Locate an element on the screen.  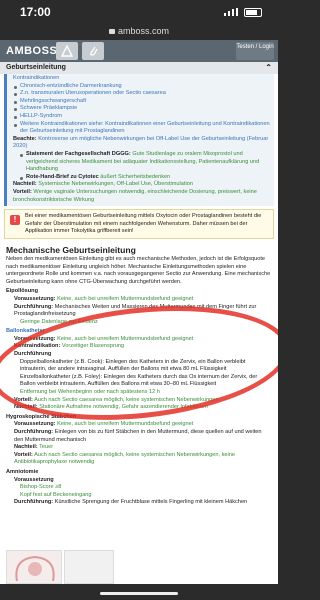
ballon-title: Ballonkatheter is located at coordinates (139, 332).